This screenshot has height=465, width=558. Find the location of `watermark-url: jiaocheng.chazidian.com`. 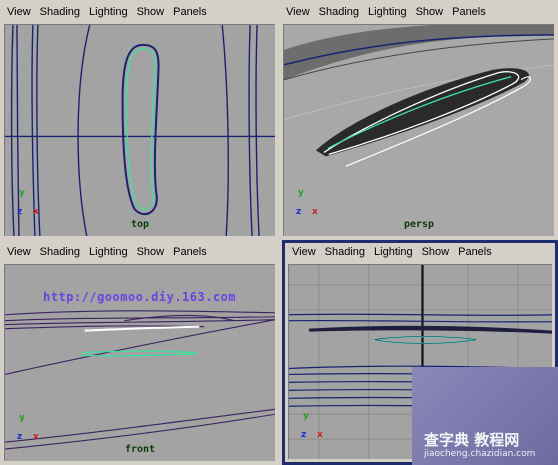

watermark-url: jiaocheng.chazidian.com is located at coordinates (480, 454).